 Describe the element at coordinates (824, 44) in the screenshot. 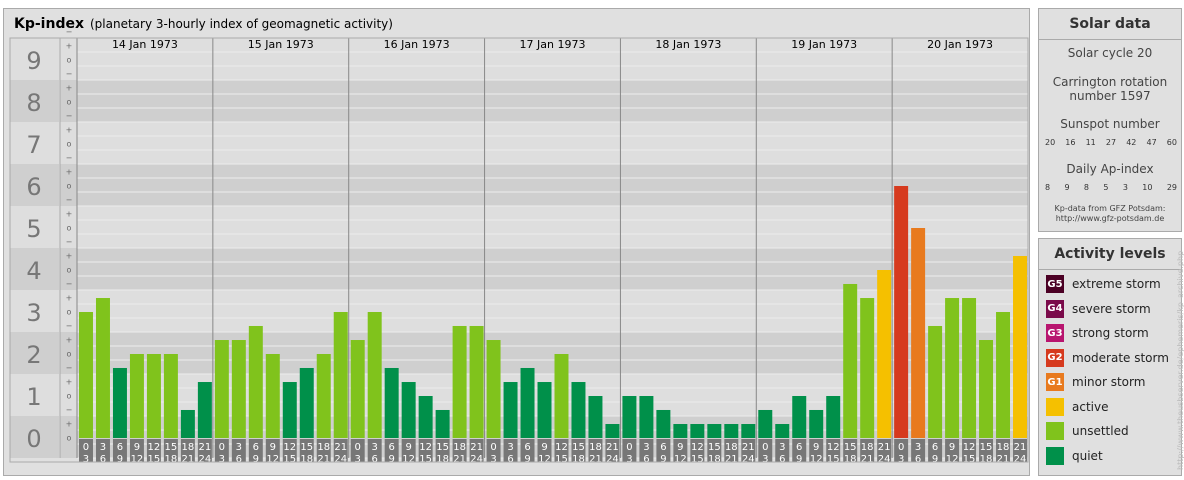

I see `day-label: 19 Jan 1973` at that location.